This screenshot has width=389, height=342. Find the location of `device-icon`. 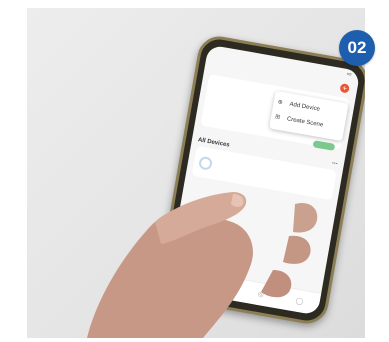

device-icon is located at coordinates (206, 163).